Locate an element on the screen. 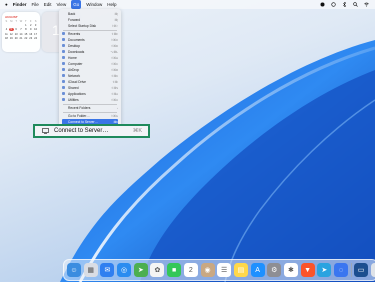 This screenshot has width=375, height=282. bluetooth-icon is located at coordinates (344, 4).